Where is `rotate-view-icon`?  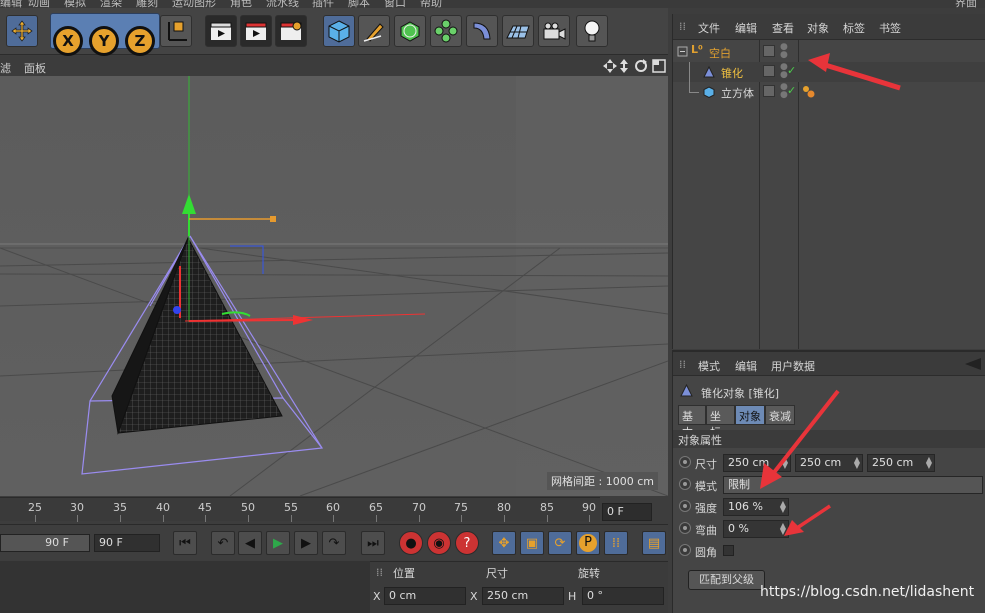
rotate-view-icon is located at coordinates (641, 66).